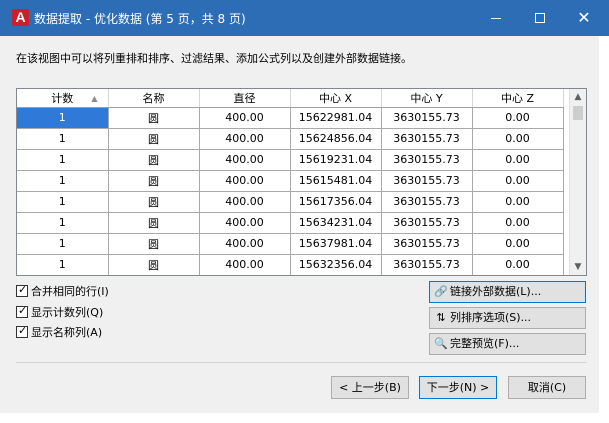 The image size is (609, 423). Describe the element at coordinates (370, 387) in the screenshot. I see `back-button: < 上一步(B)` at that location.